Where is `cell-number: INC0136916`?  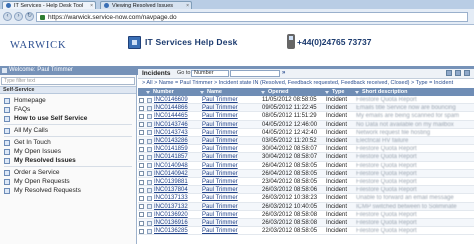 cell-number: INC0136916 is located at coordinates (171, 223).